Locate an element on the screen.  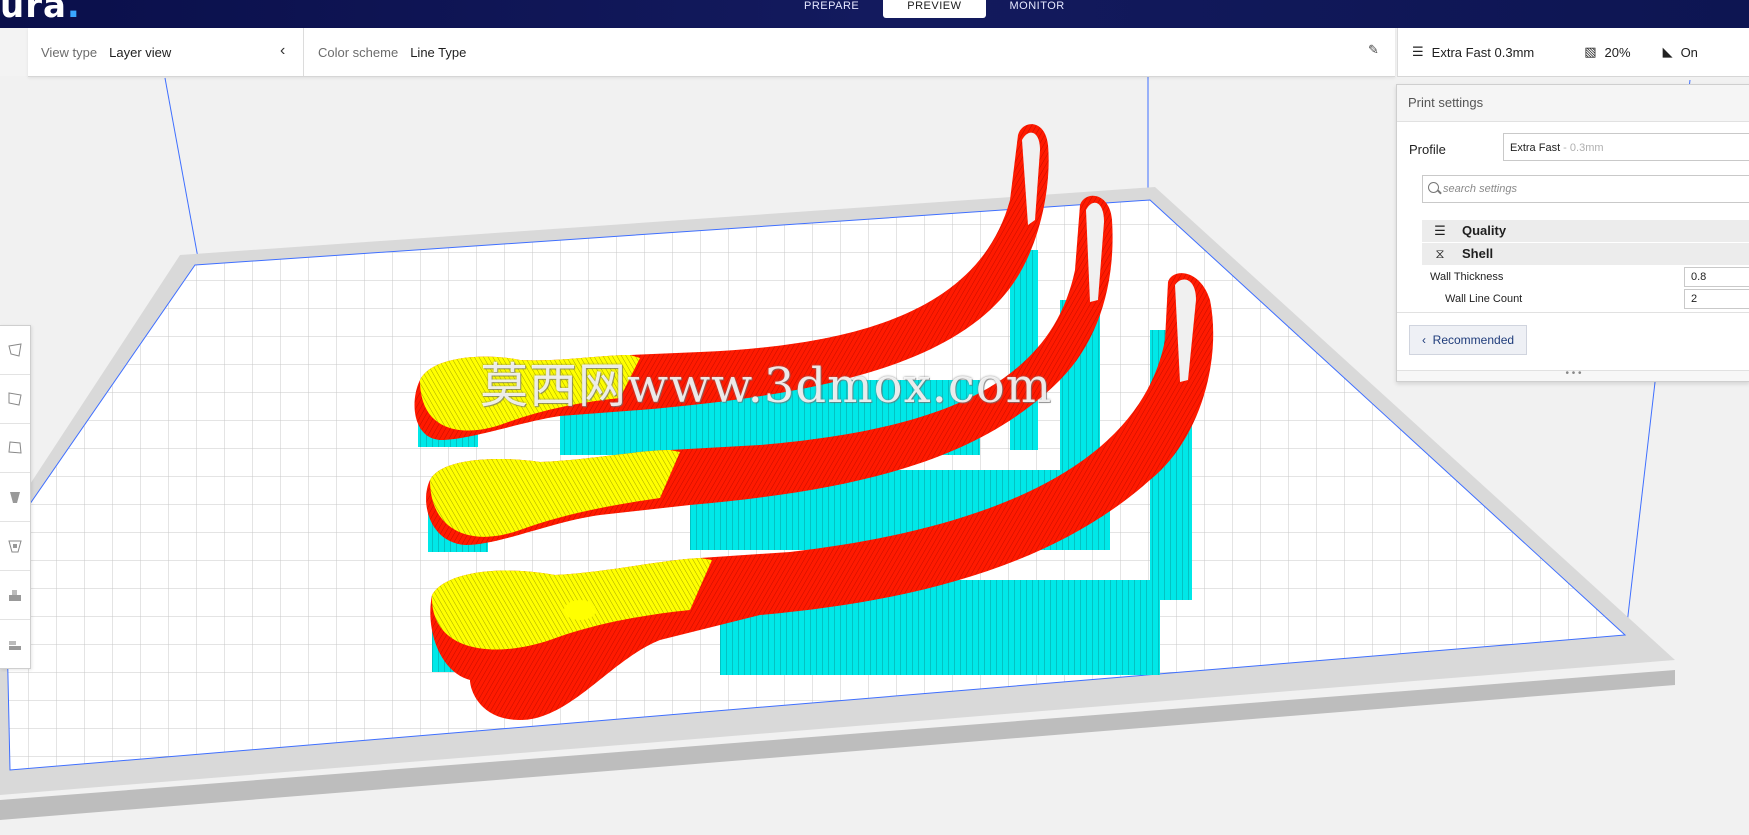
view-type-value: Layer view is located at coordinates (140, 52).